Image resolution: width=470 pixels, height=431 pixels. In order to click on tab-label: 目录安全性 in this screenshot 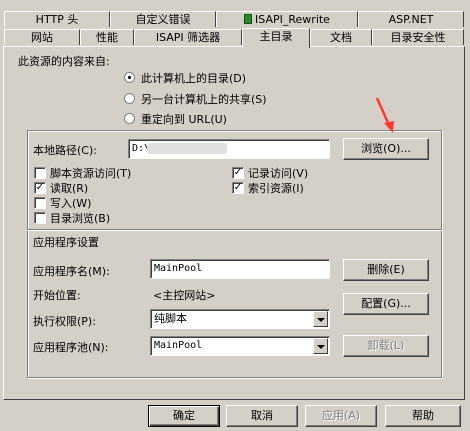, I will do `click(418, 37)`.